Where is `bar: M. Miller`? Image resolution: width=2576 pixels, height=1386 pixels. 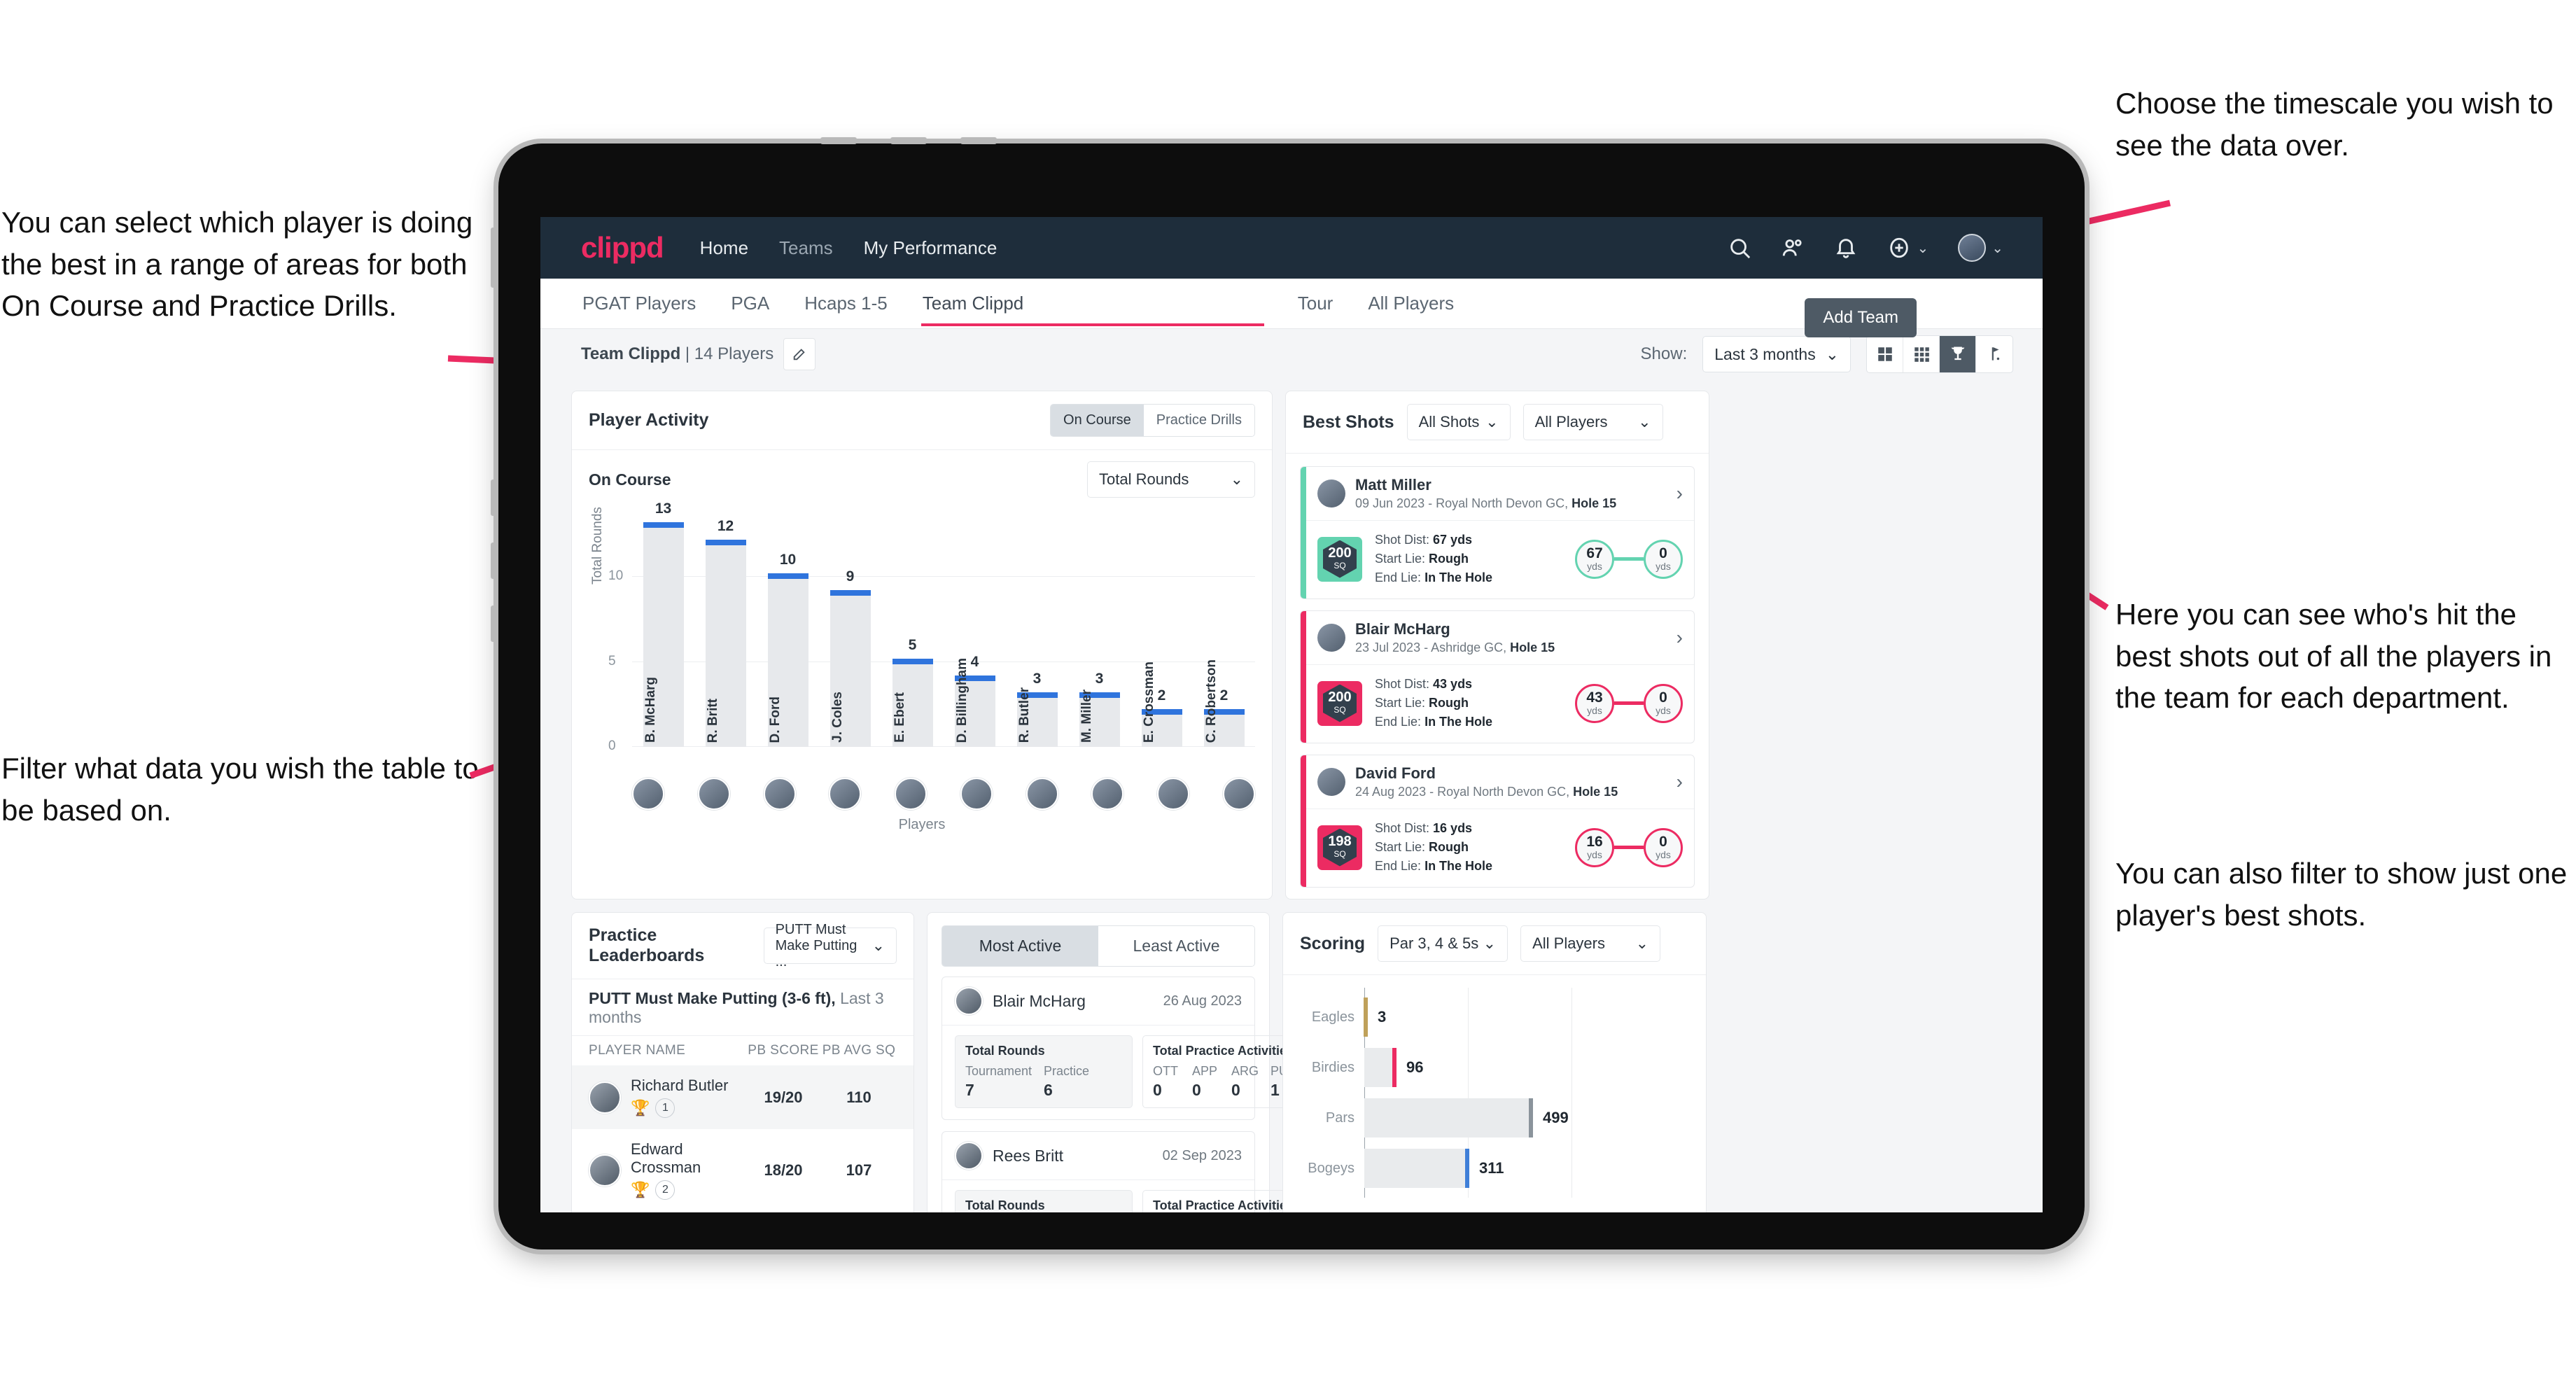
bar: M. Miller is located at coordinates (1099, 718).